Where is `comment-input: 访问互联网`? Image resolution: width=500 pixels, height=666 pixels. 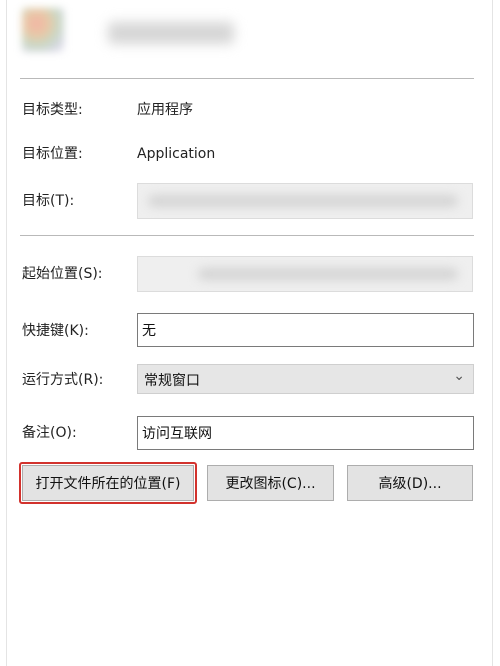 comment-input: 访问互联网 is located at coordinates (305, 433).